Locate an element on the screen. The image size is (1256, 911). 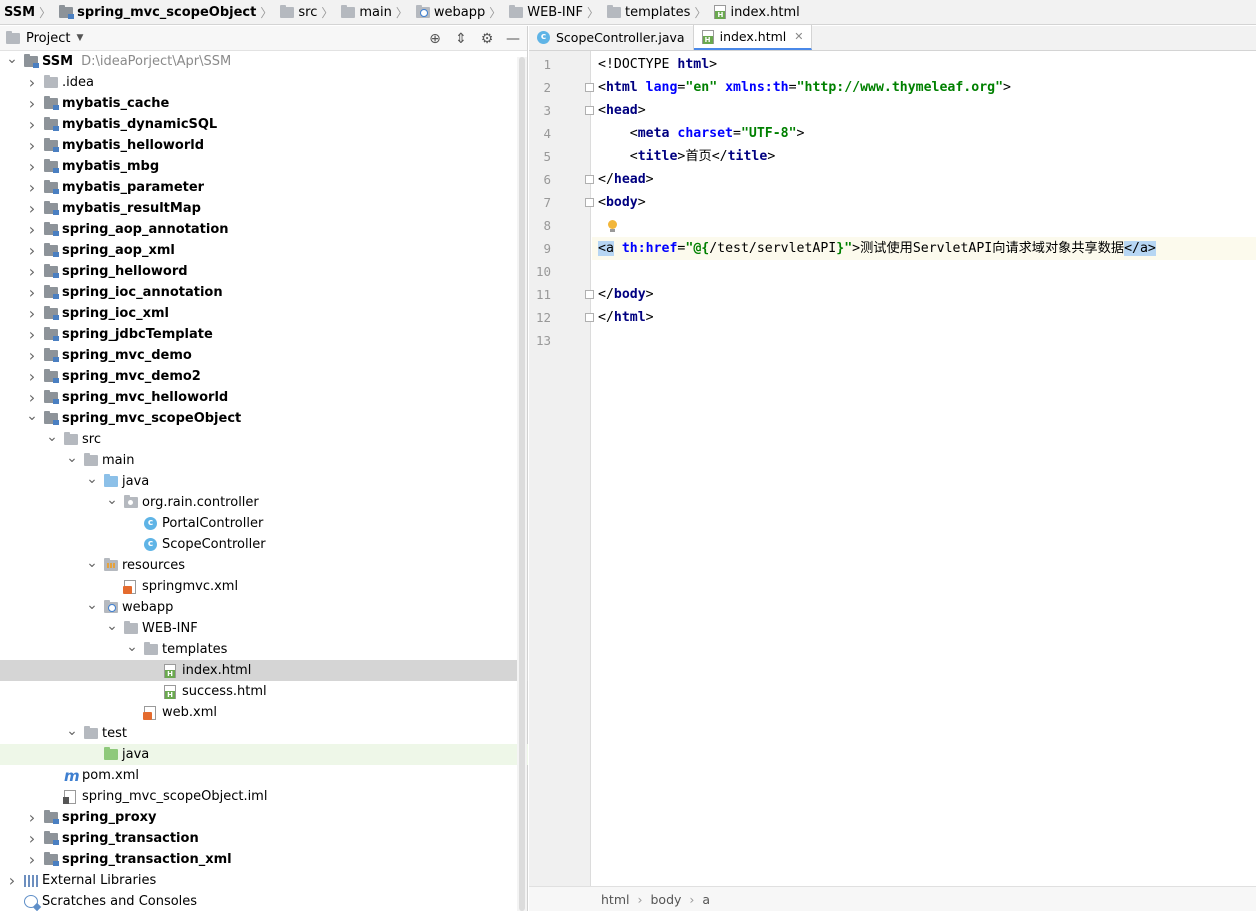
tree-item: web.xml is located at coordinates (264, 712).